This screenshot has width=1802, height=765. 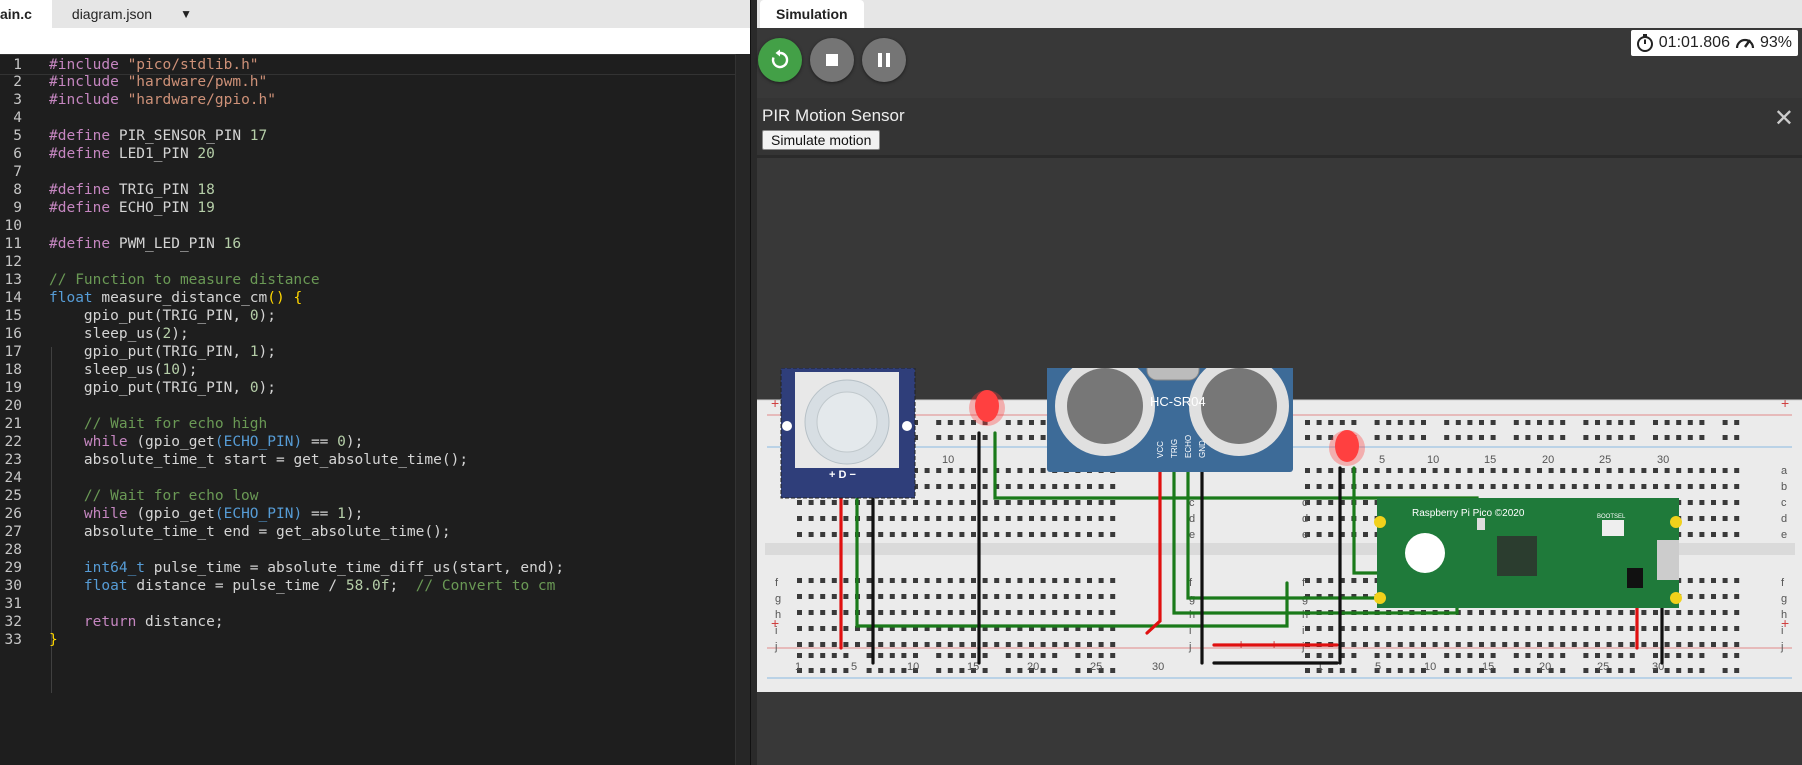 I want to click on sim-speed: 93%, so click(x=1775, y=42).